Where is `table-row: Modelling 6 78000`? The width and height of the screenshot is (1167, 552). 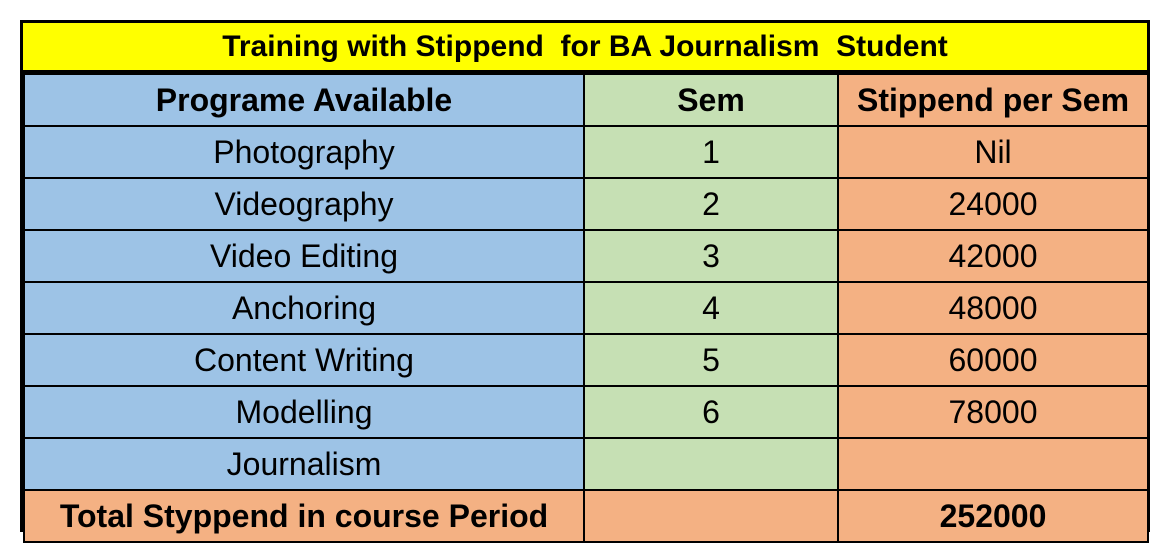
table-row: Modelling 6 78000 is located at coordinates (586, 412).